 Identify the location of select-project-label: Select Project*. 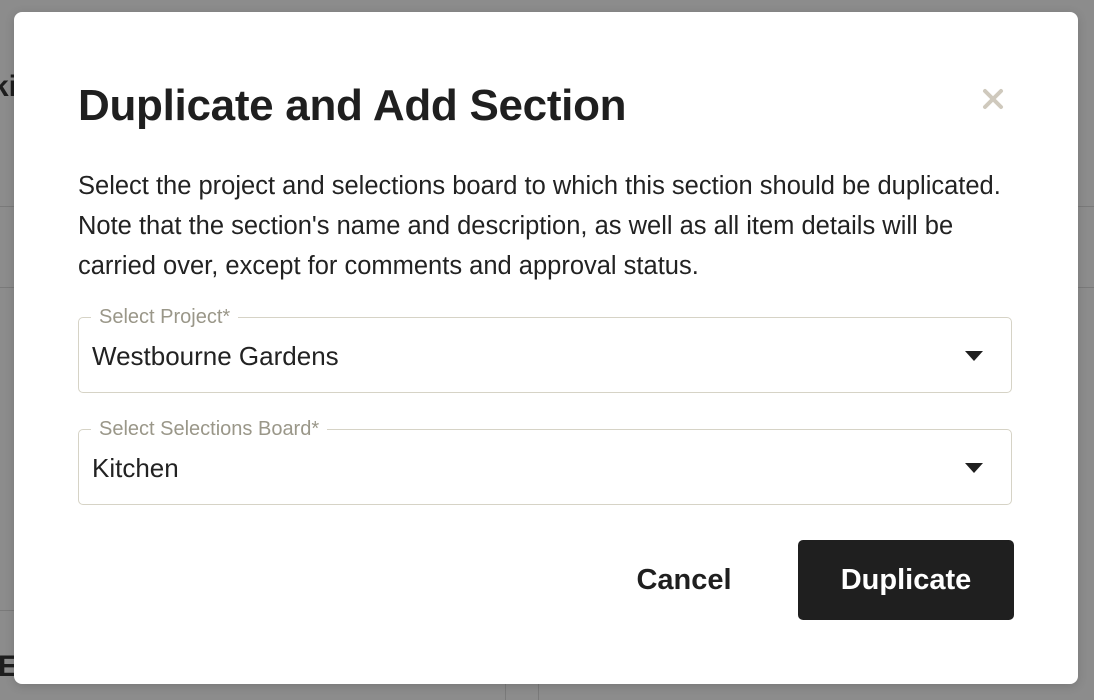
(165, 317).